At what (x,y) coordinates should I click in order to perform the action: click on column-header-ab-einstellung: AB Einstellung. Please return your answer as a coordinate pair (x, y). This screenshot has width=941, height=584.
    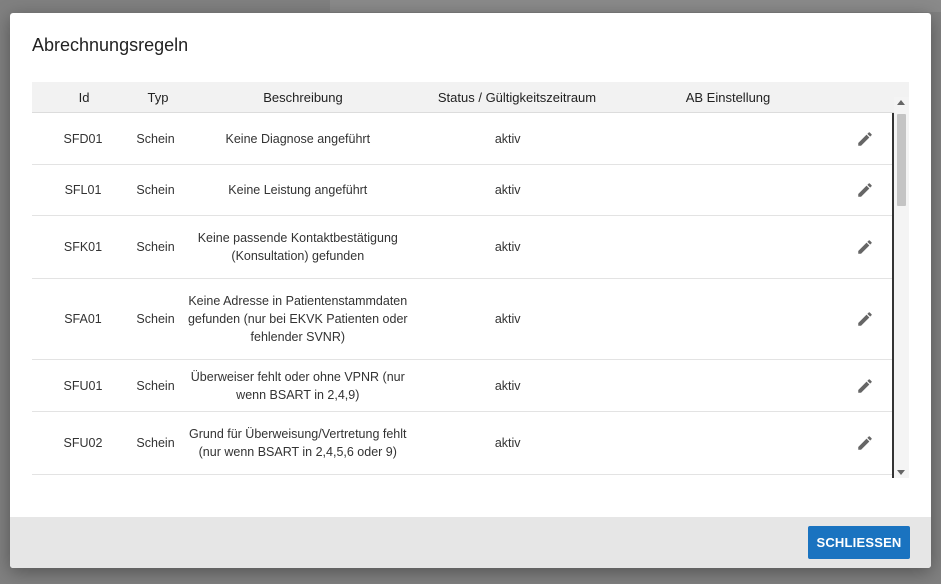
    Looking at the image, I should click on (728, 97).